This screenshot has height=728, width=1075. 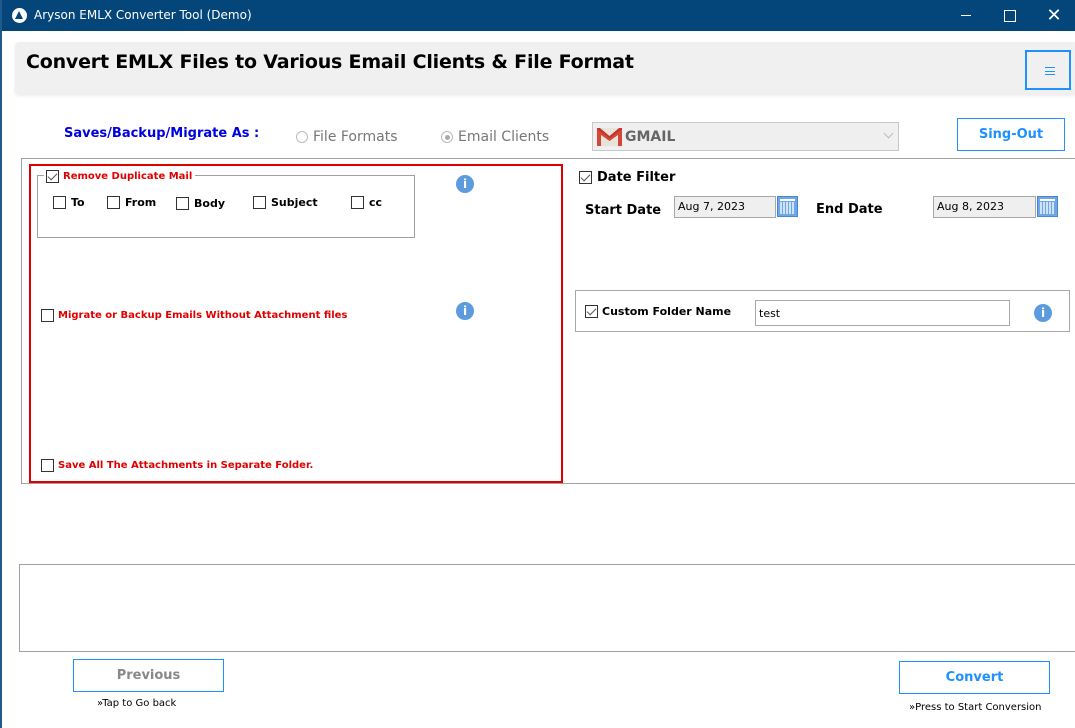 What do you see at coordinates (1011, 134) in the screenshot?
I see `sign-out-button: Sing-Out` at bounding box center [1011, 134].